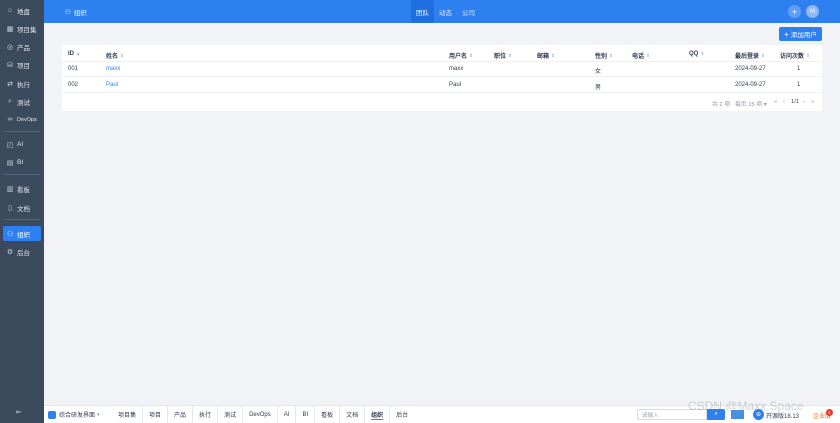  What do you see at coordinates (461, 56) in the screenshot?
I see `column-header-username: 用户名 ⇕` at bounding box center [461, 56].